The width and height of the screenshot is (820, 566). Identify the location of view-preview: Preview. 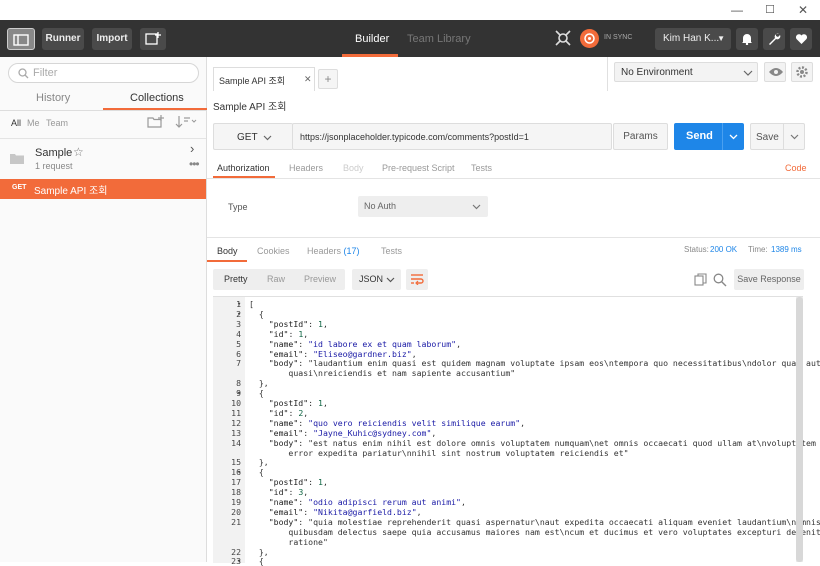
(320, 279).